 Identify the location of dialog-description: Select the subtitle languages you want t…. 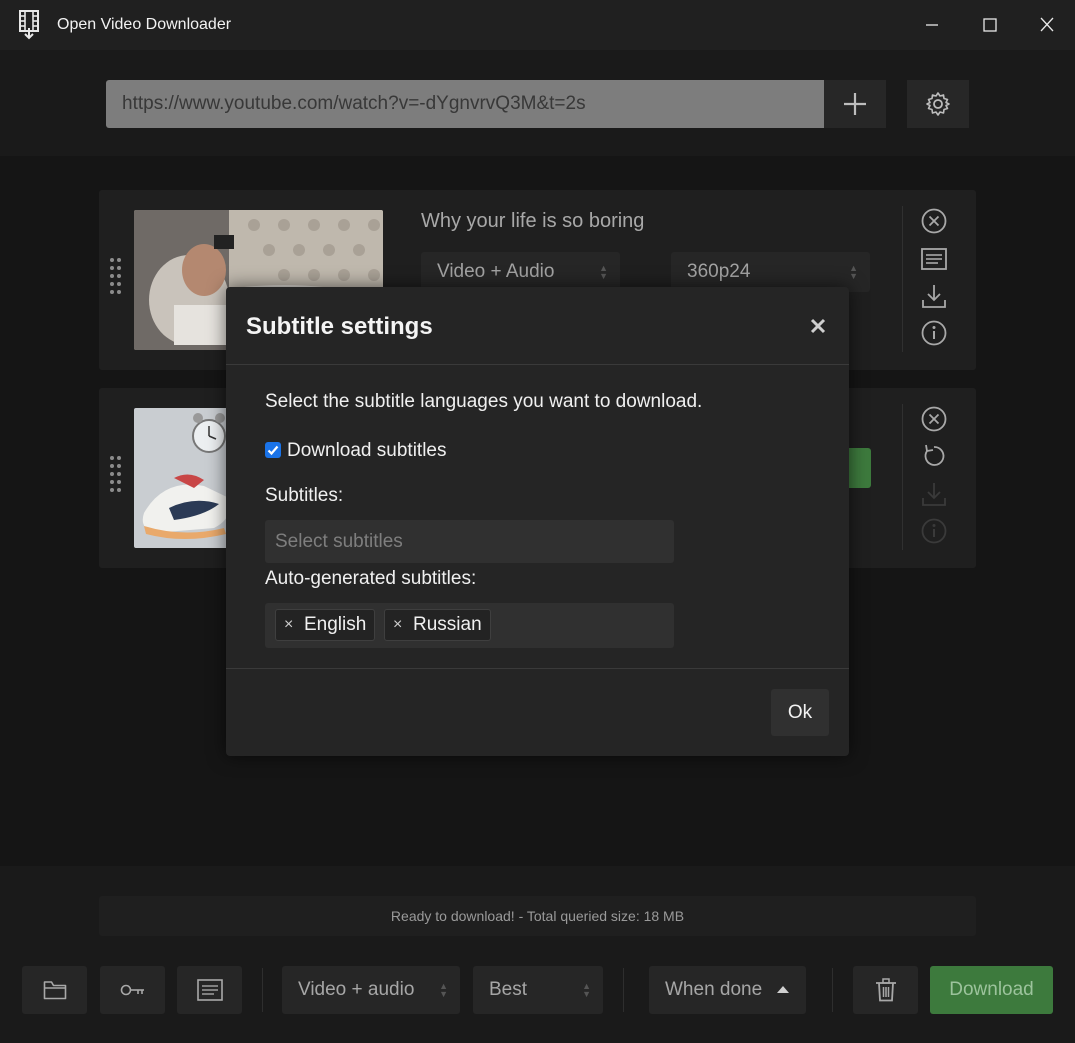
(484, 401).